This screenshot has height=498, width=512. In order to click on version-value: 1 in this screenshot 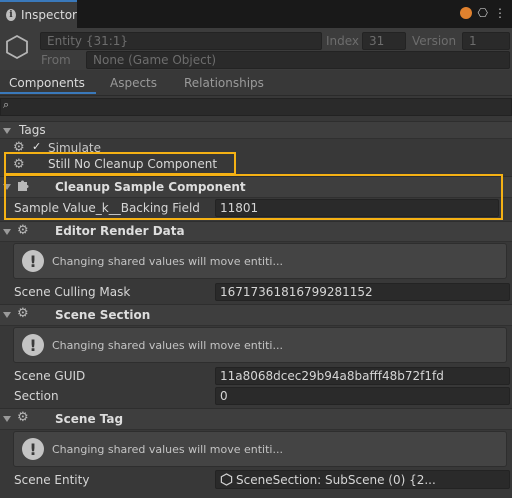, I will do `click(473, 41)`.